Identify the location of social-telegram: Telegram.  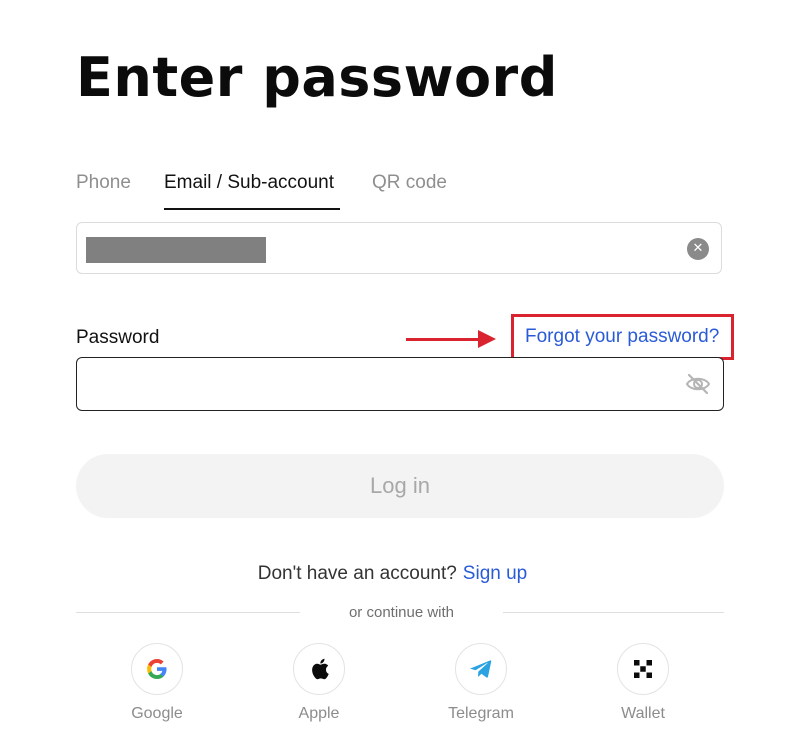
(481, 683).